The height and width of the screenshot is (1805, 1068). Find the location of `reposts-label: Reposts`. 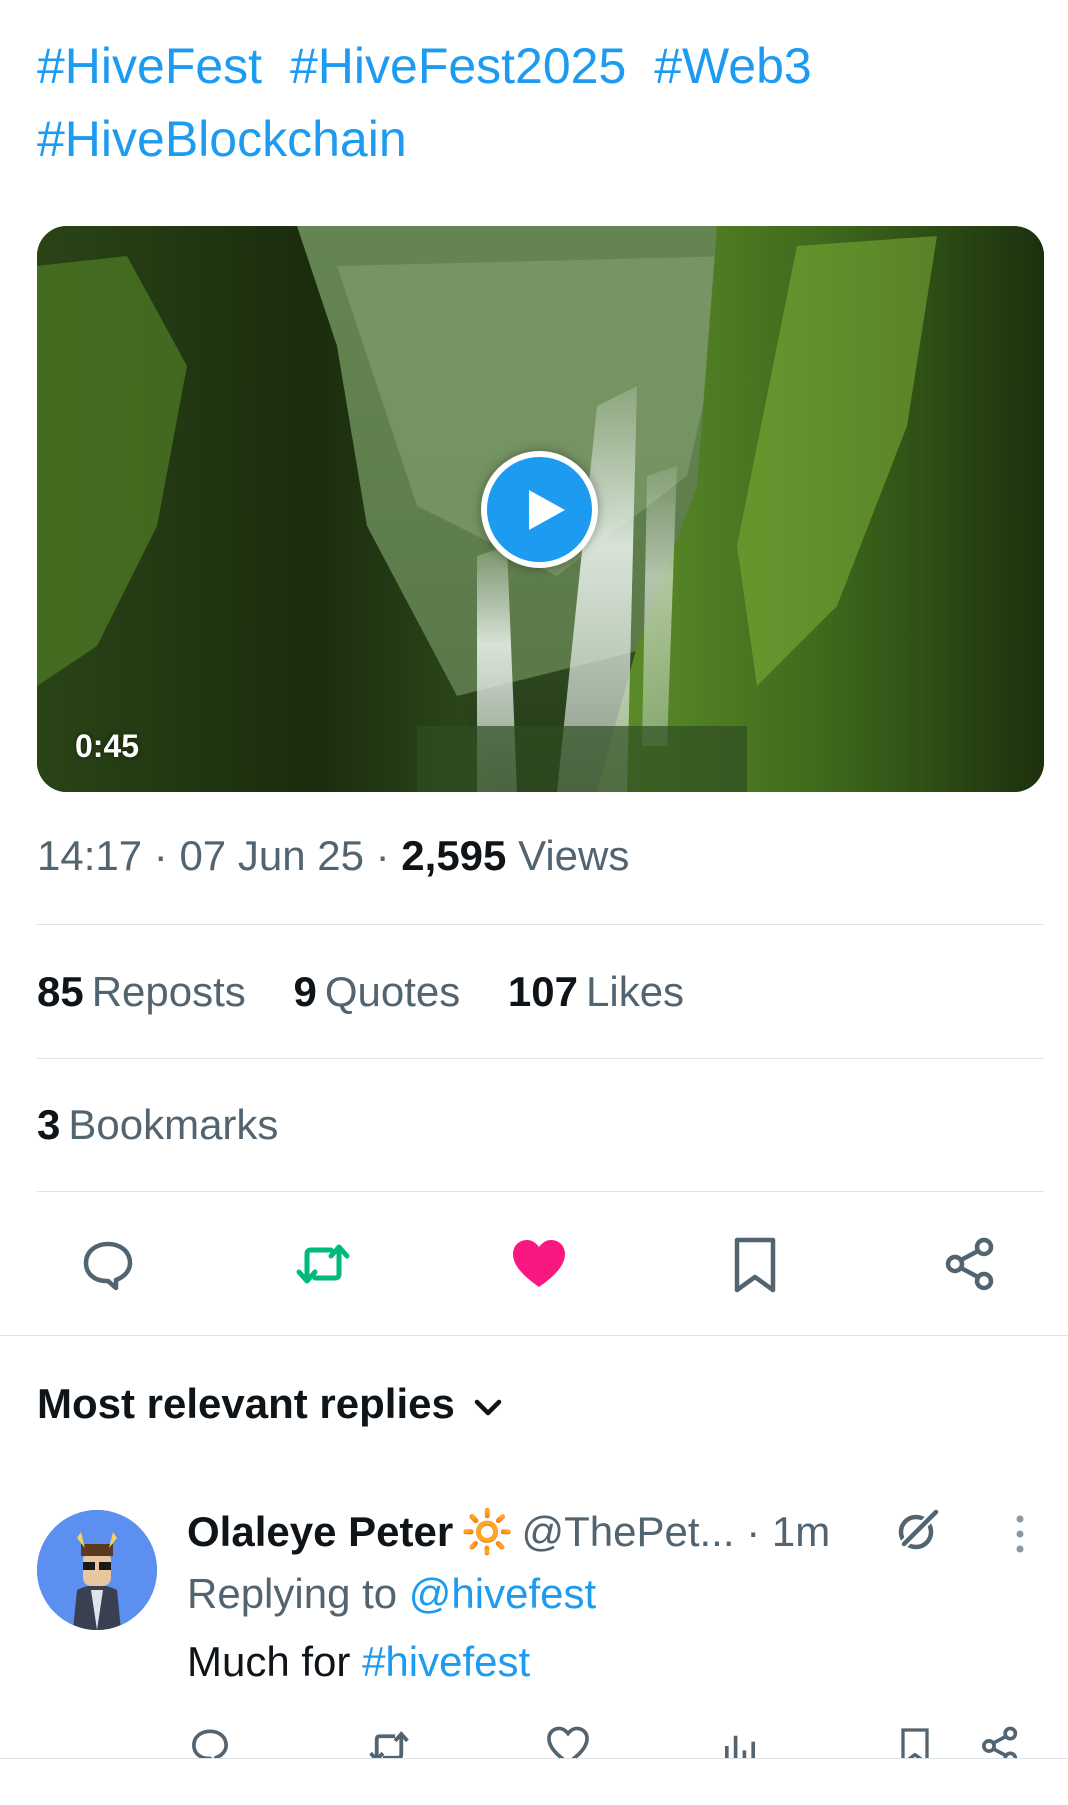

reposts-label: Reposts is located at coordinates (168, 991).